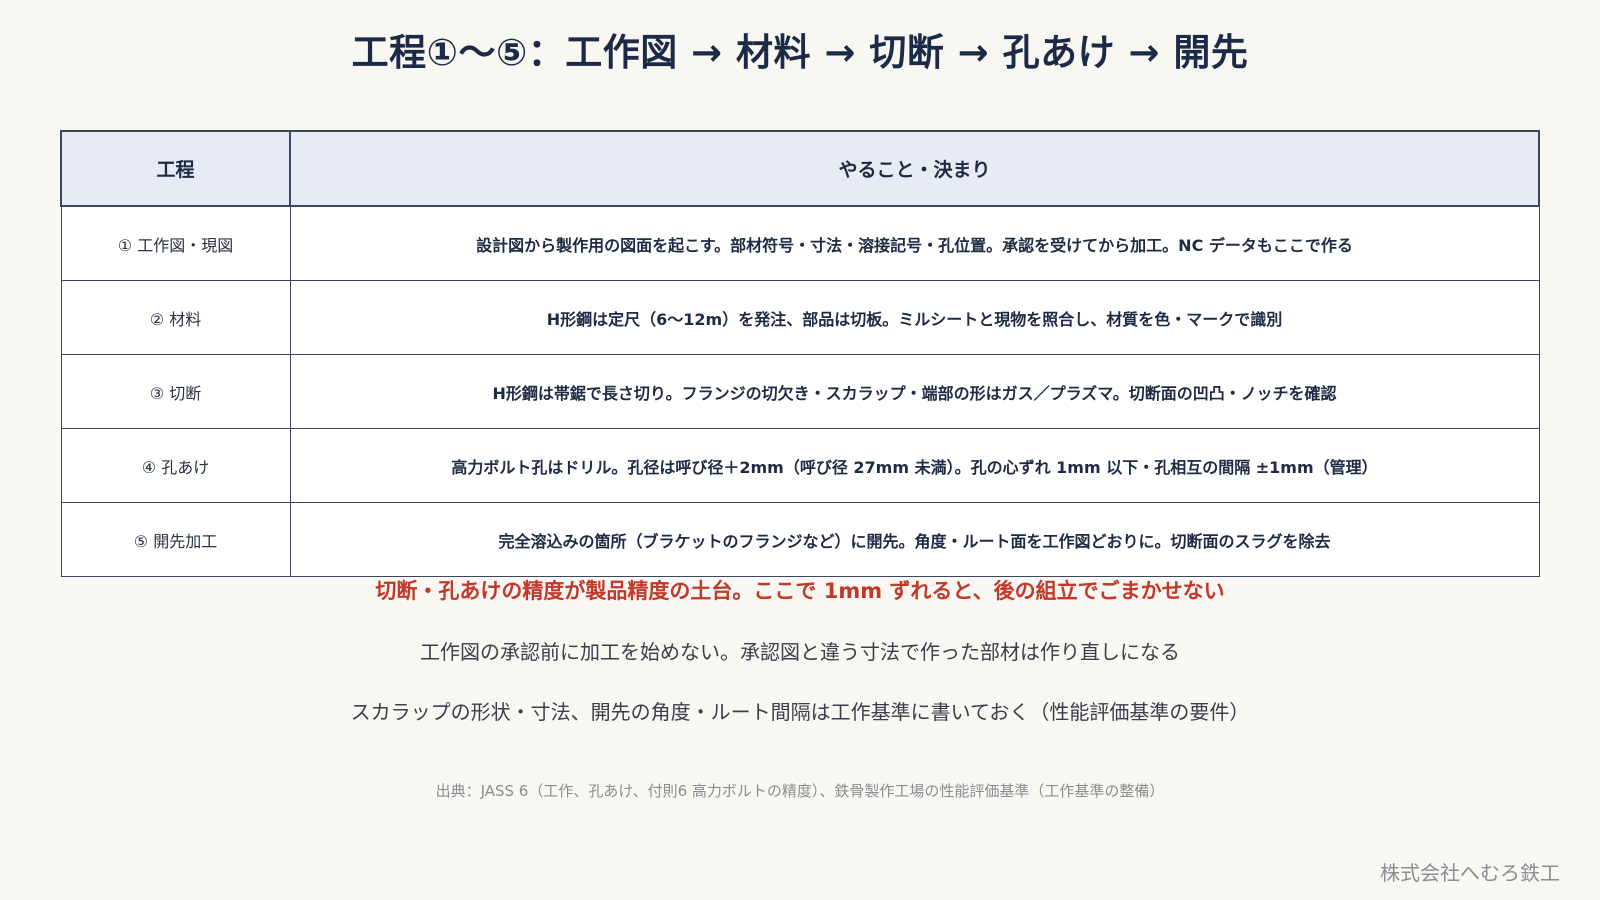 The width and height of the screenshot is (1600, 900). What do you see at coordinates (800, 52) in the screenshot?
I see `page-title: 工程①～⑤：工作図 → 材料 → 切断 → 孔あけ → 開先` at bounding box center [800, 52].